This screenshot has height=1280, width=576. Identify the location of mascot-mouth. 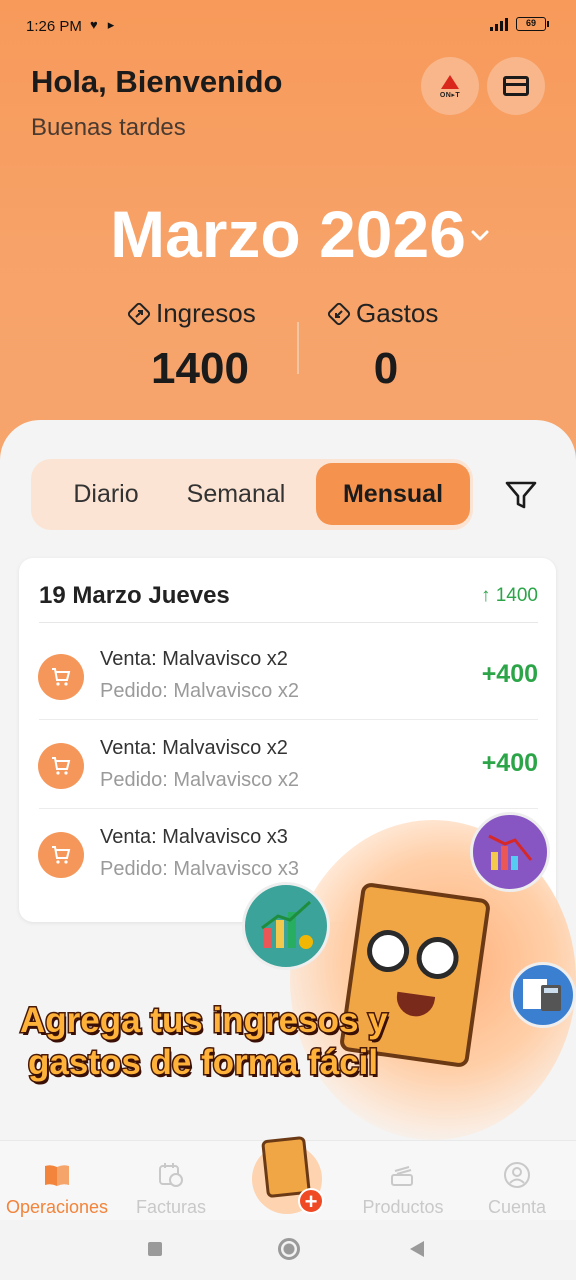
(415, 1005).